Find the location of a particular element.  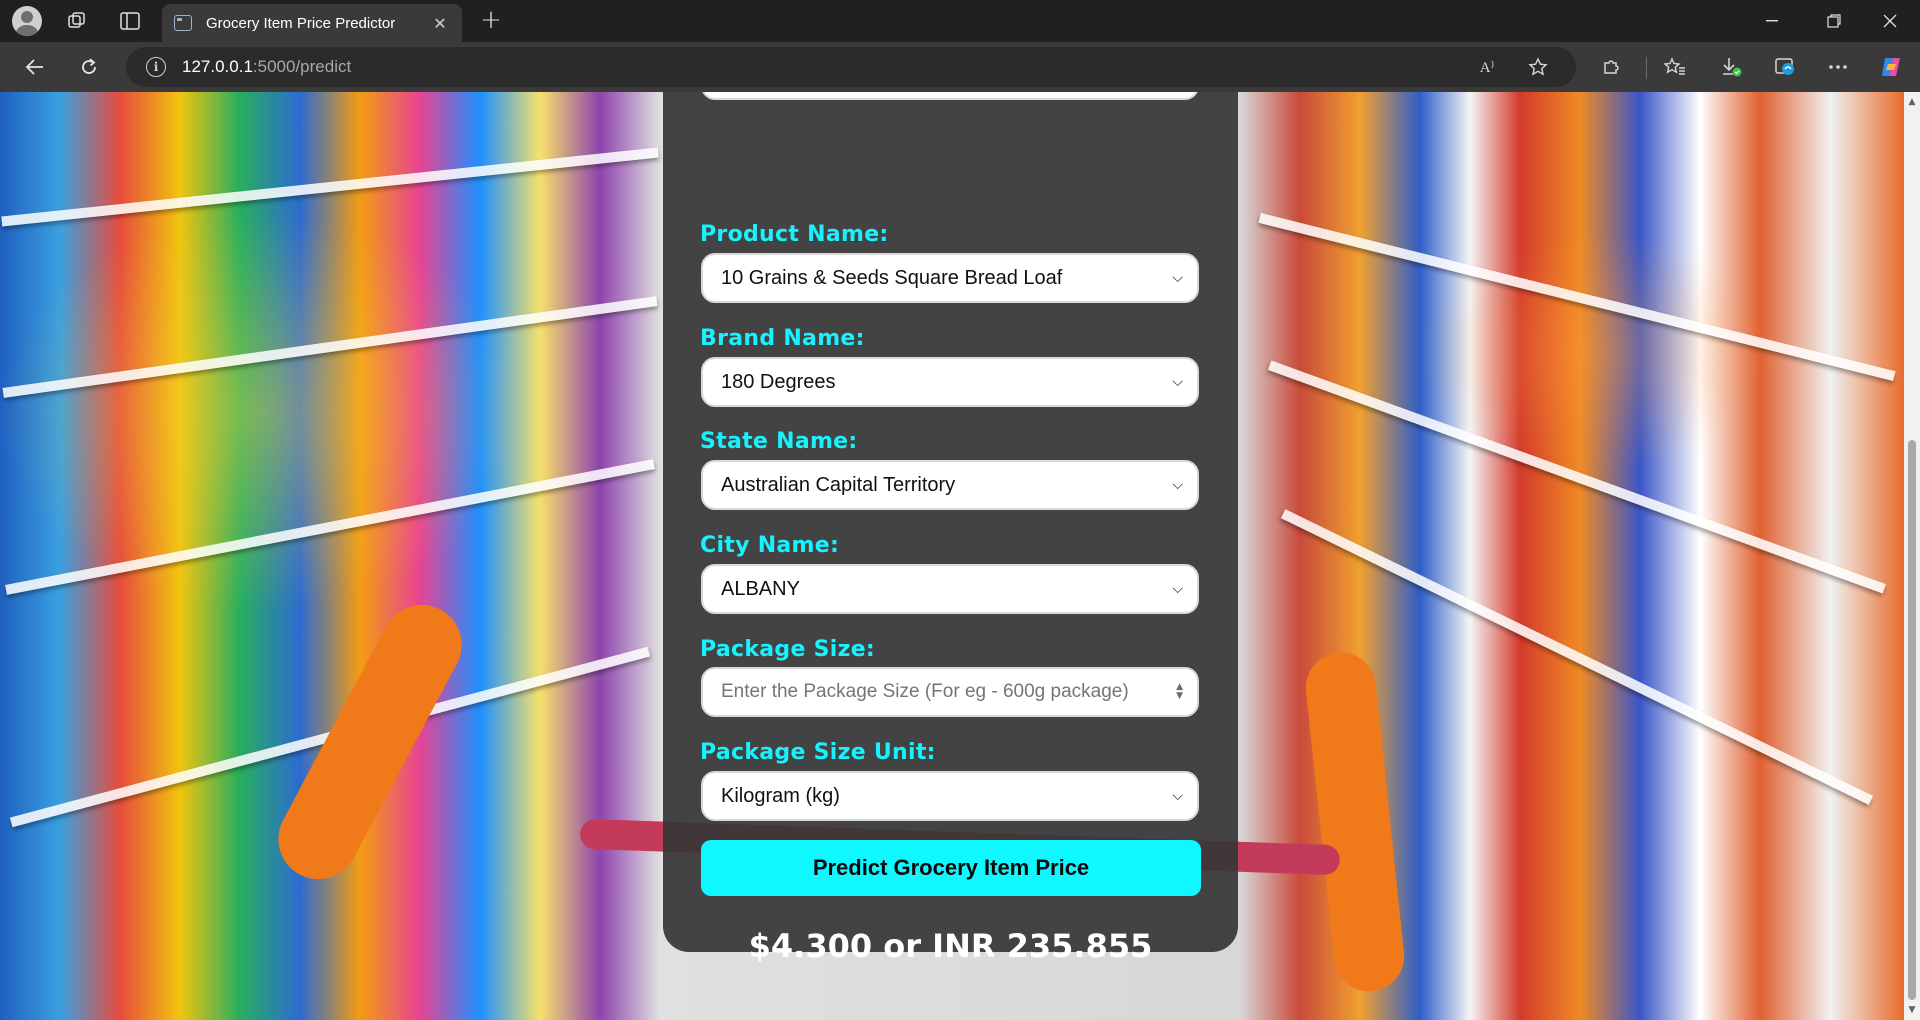

product-name-select: 10 Grains & Seeds Square Bread Loaf ⌵ is located at coordinates (950, 278).